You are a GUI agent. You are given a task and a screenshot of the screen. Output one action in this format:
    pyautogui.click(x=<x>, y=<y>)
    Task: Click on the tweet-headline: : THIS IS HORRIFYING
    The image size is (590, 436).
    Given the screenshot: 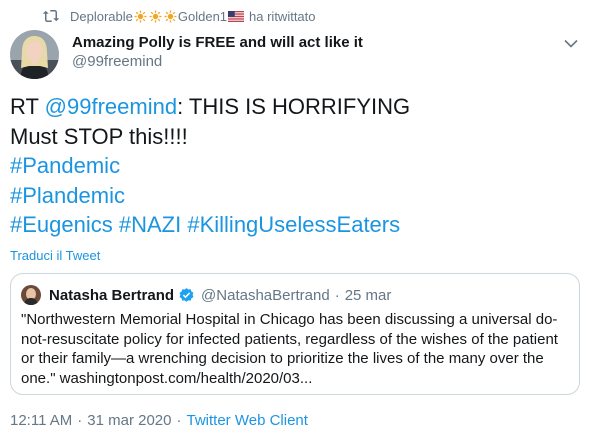 What is the action you would take?
    pyautogui.click(x=294, y=106)
    